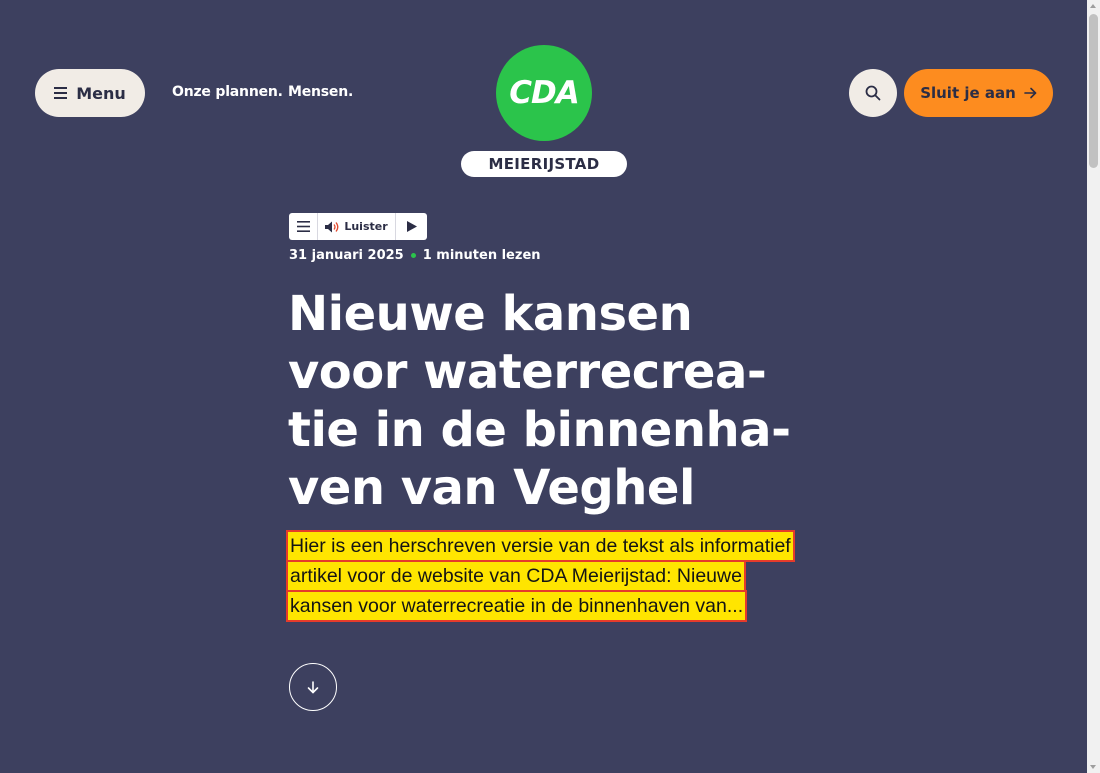 This screenshot has width=1100, height=773. I want to click on listen-label: Luister, so click(366, 226).